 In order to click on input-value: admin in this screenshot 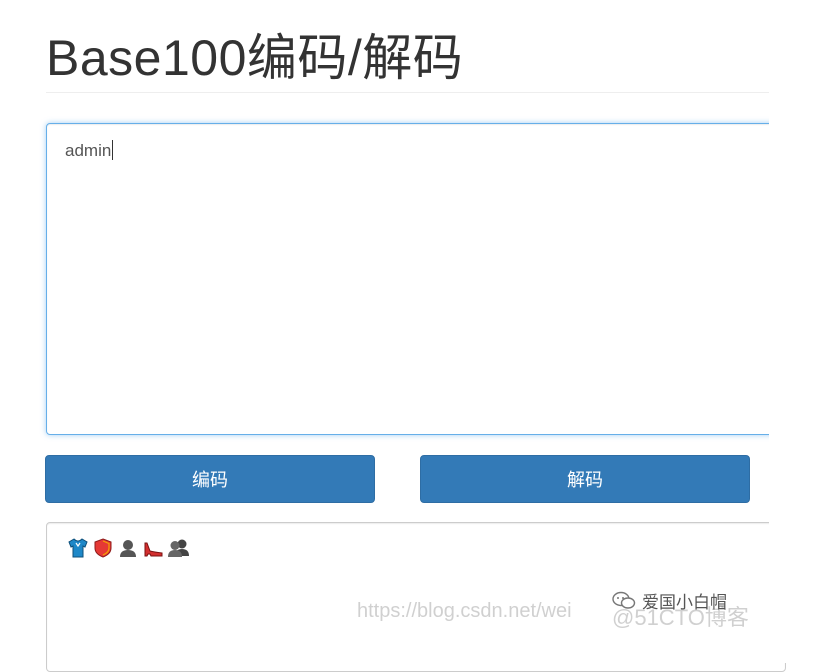, I will do `click(88, 150)`.